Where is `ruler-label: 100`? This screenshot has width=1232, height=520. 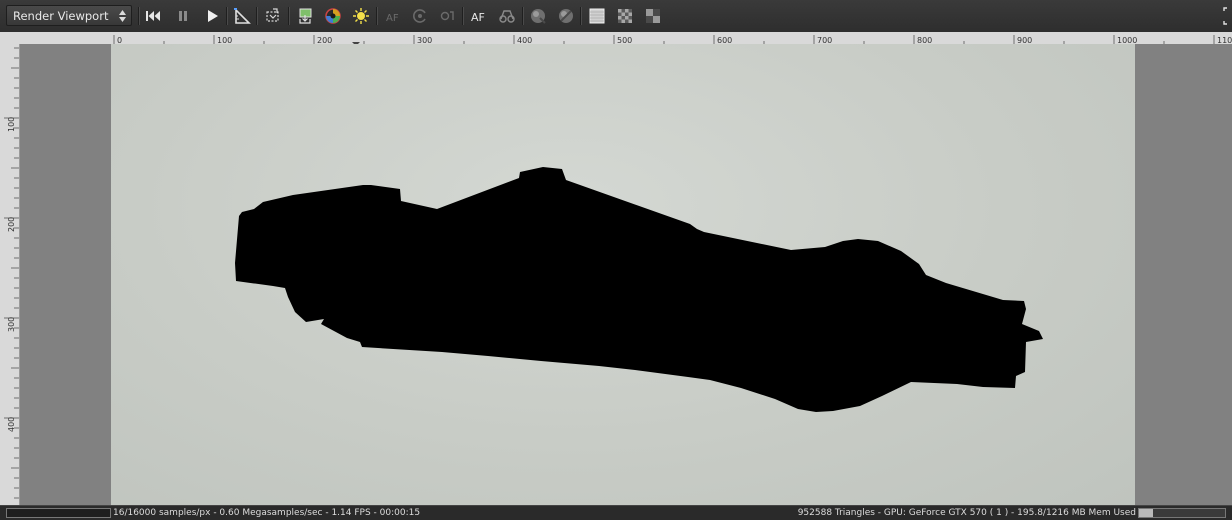 ruler-label: 100 is located at coordinates (11, 124).